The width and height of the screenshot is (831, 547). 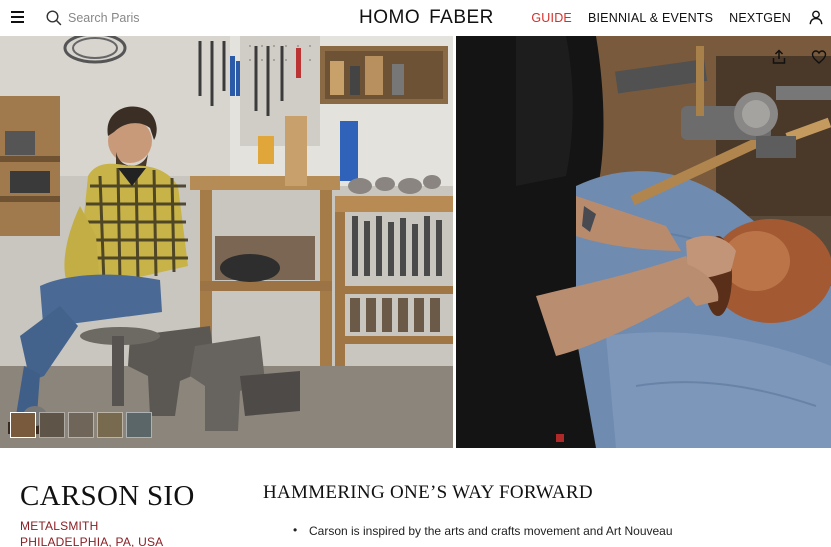 I want to click on nav-biennial-events: BIENNIAL & EVENTS, so click(x=650, y=18).